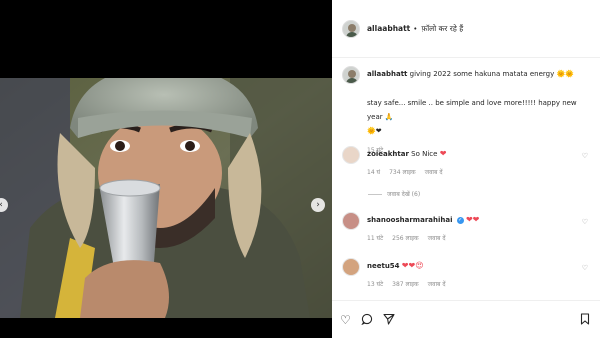 The width and height of the screenshot is (600, 338). I want to click on comment-likes: 256 लाइक, so click(405, 238).